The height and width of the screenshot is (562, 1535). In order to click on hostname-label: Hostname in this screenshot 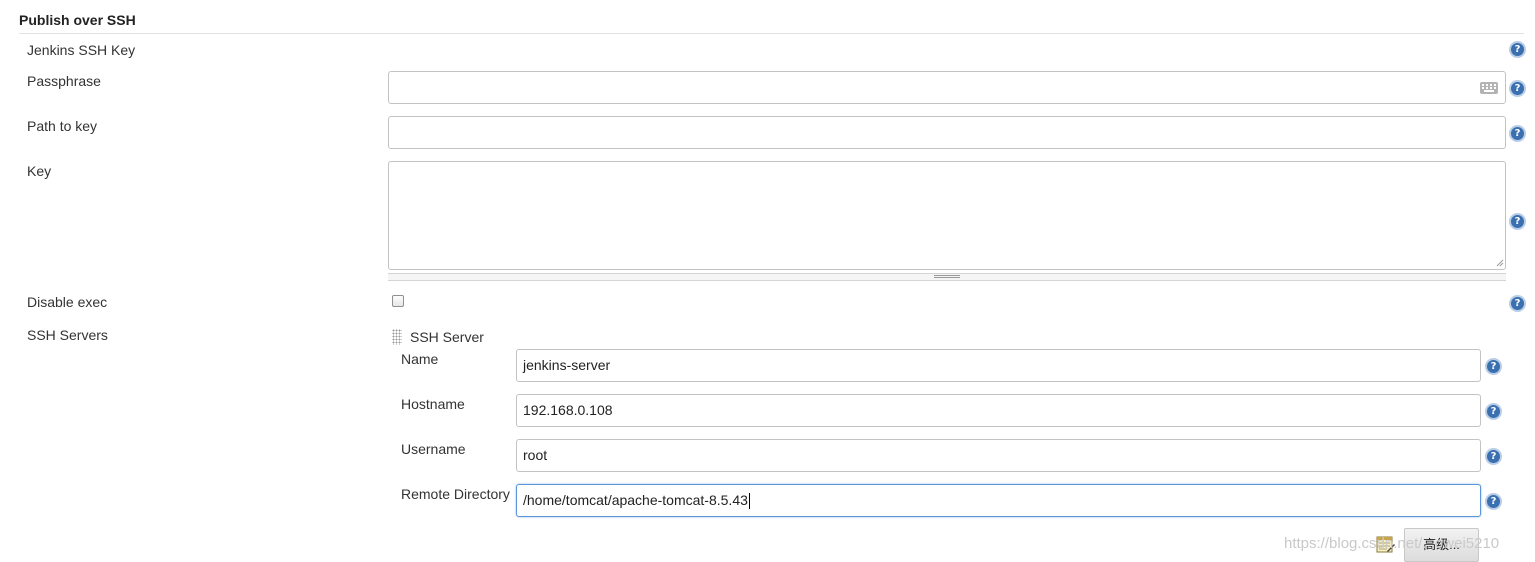, I will do `click(433, 404)`.